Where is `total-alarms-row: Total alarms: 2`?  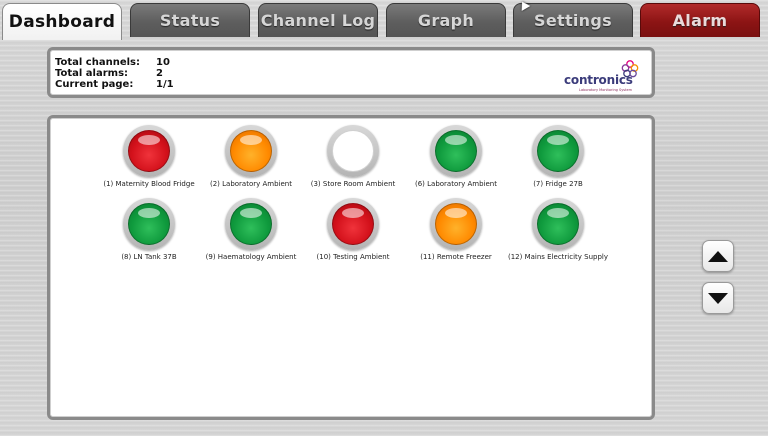
total-alarms-row: Total alarms: 2 is located at coordinates (109, 73).